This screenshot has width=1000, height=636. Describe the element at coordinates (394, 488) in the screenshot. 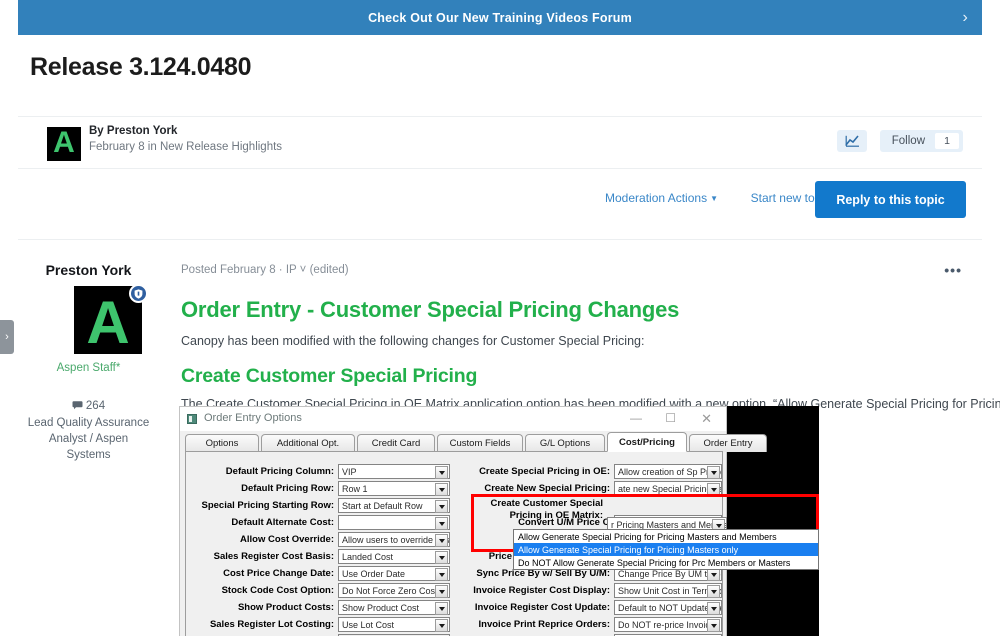

I see `default-pricing-row-combo: Row 1` at that location.